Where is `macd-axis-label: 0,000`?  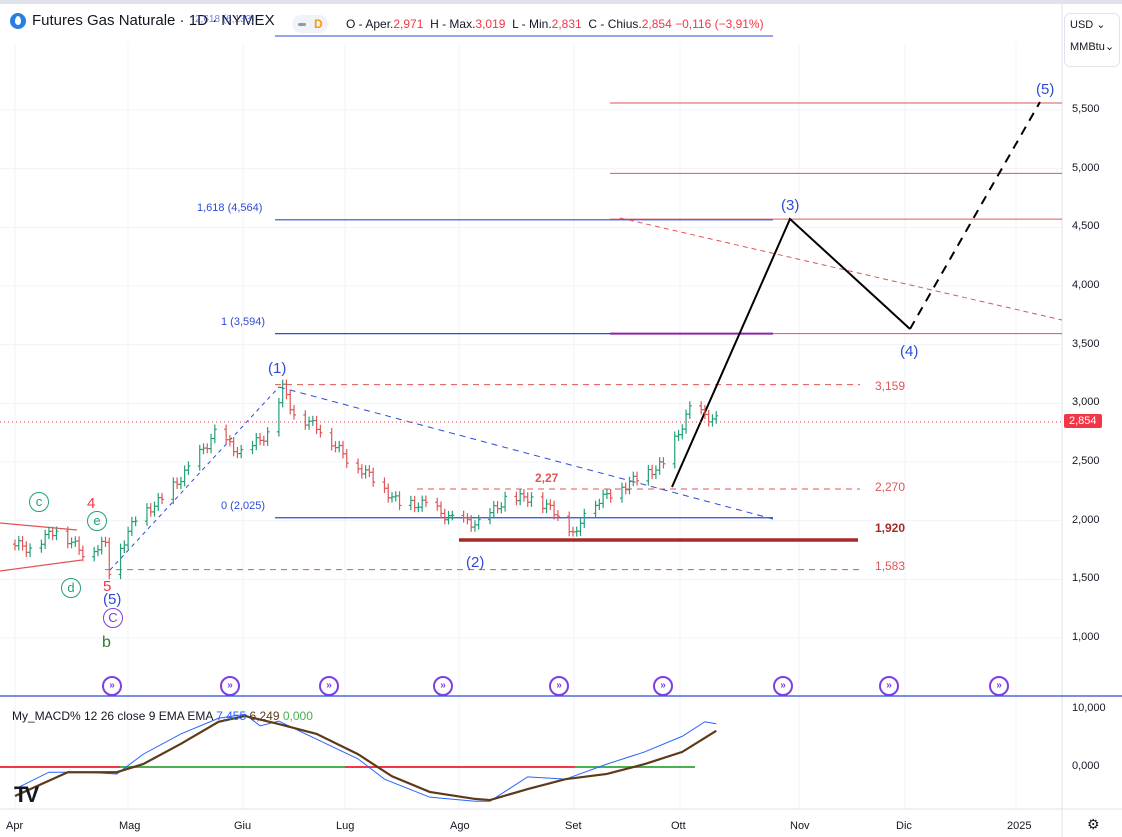
macd-axis-label: 0,000 is located at coordinates (1086, 766).